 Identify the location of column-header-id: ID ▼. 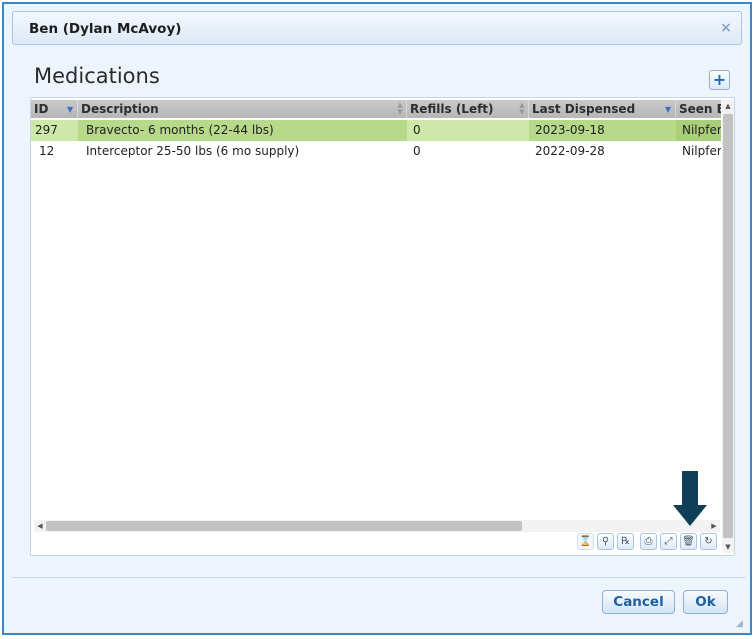
(54, 109).